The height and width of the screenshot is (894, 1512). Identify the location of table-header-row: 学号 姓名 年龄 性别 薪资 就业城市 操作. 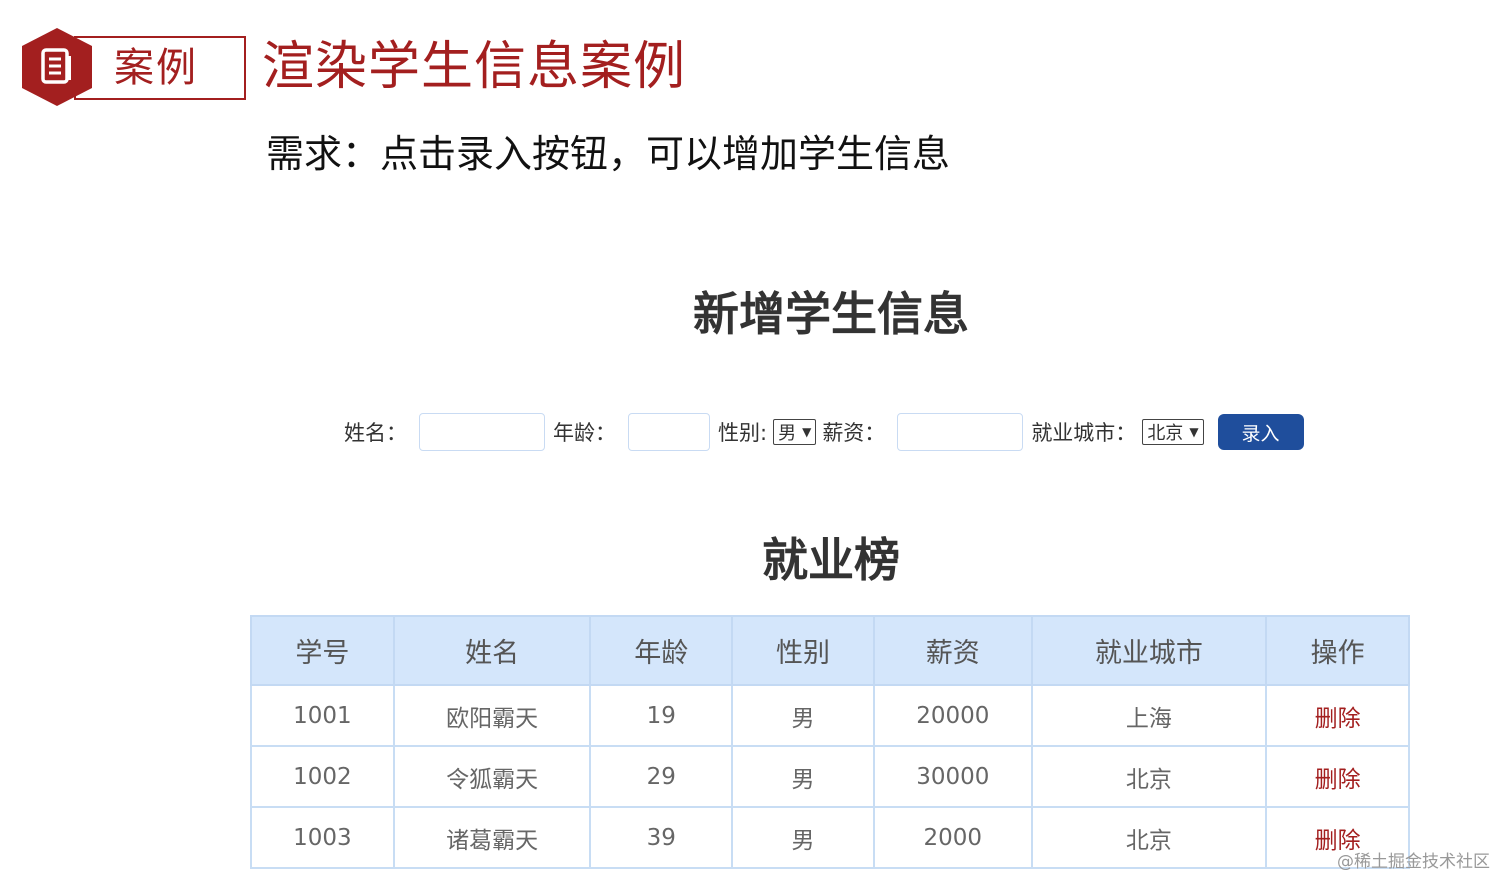
(830, 650).